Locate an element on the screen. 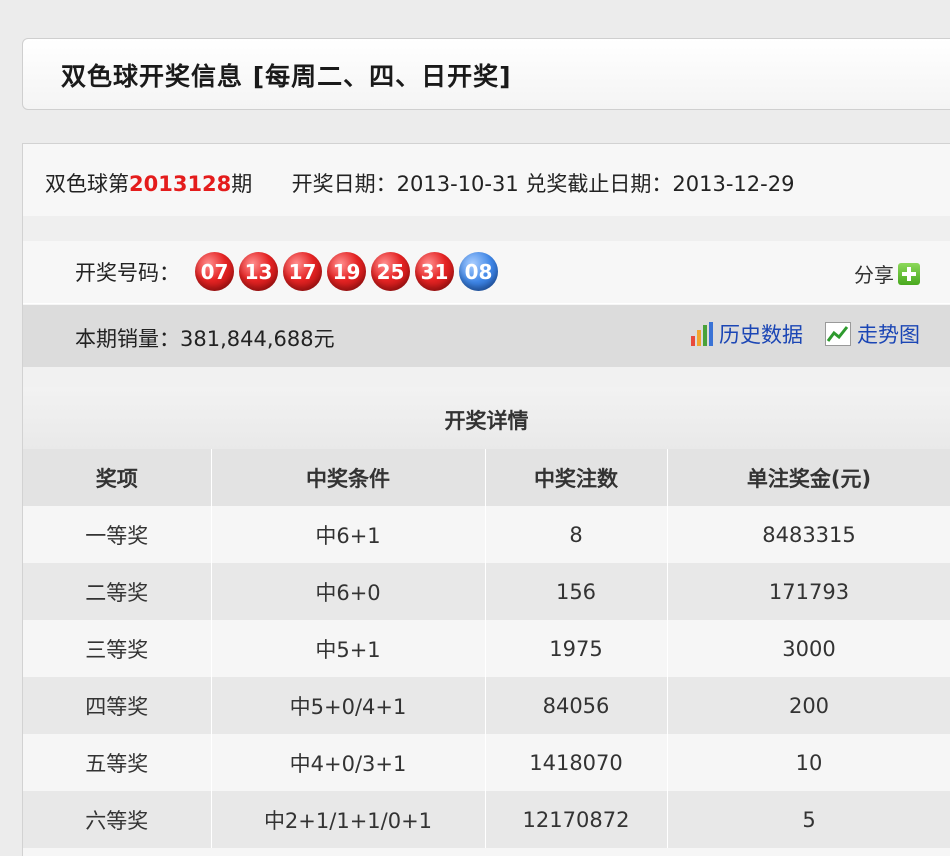  plus-icon is located at coordinates (909, 273).